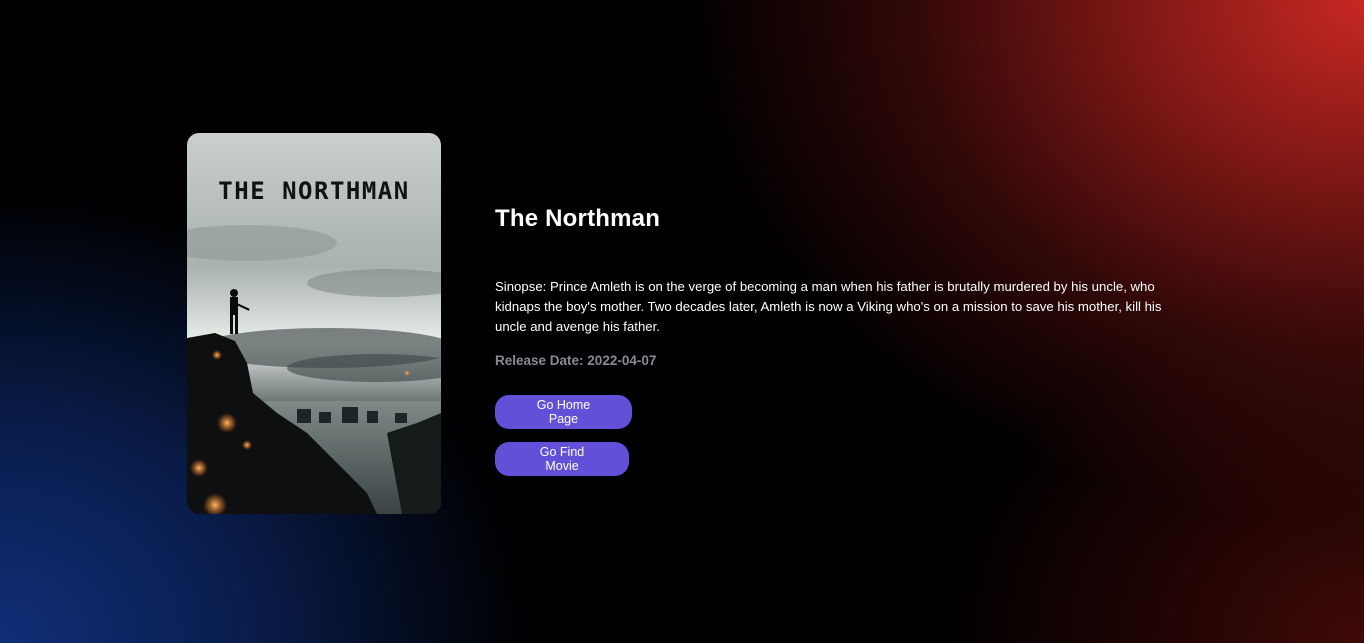 Image resolution: width=1364 pixels, height=643 pixels. I want to click on movie-title: The Northman, so click(578, 218).